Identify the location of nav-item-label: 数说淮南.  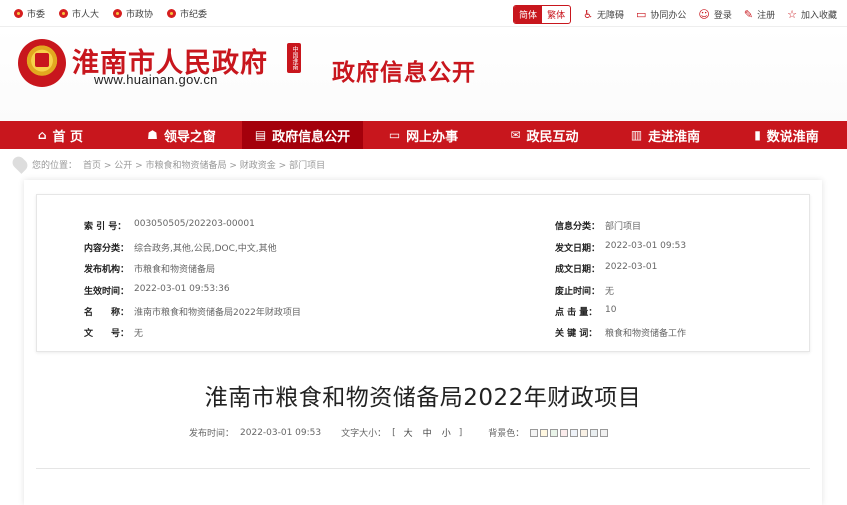
(792, 137).